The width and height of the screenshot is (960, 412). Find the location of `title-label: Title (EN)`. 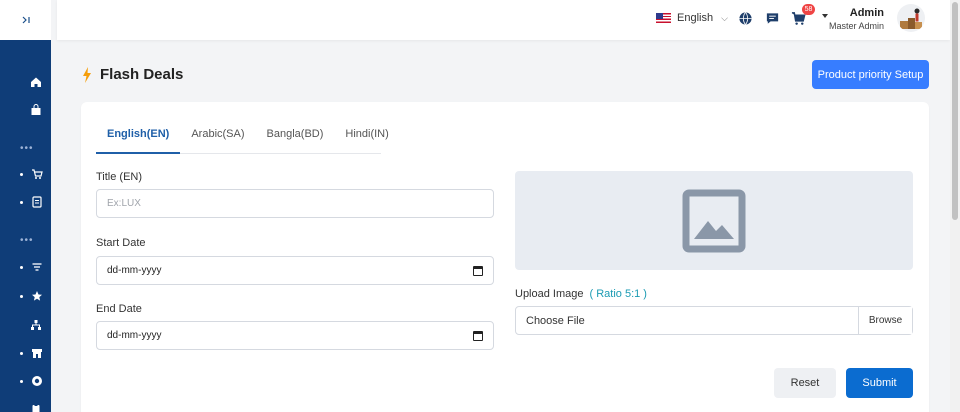

title-label: Title (EN) is located at coordinates (119, 177).